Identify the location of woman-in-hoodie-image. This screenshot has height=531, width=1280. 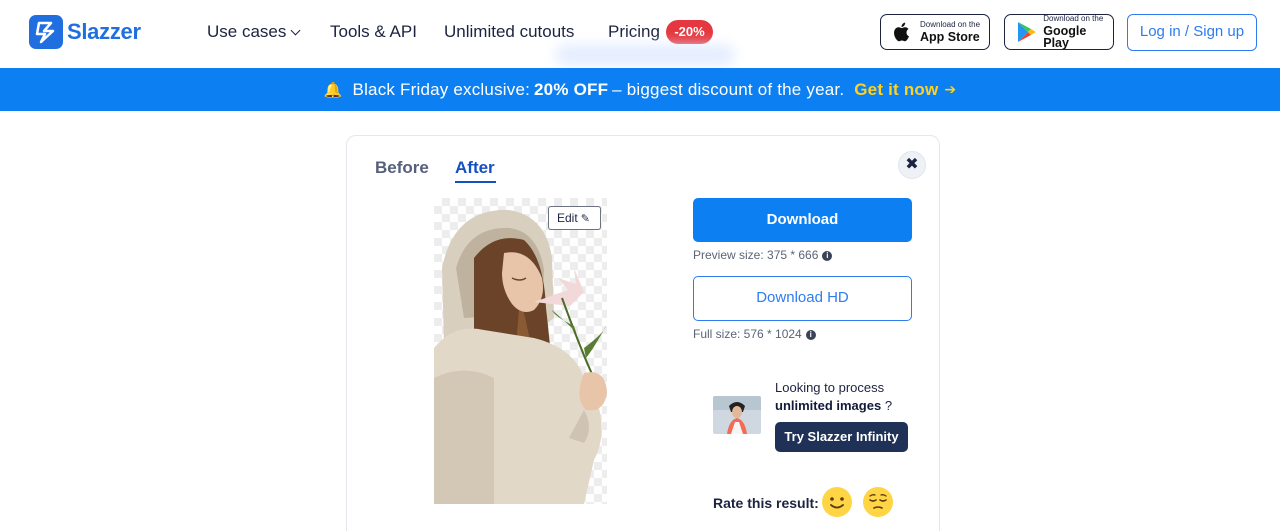
(520, 356).